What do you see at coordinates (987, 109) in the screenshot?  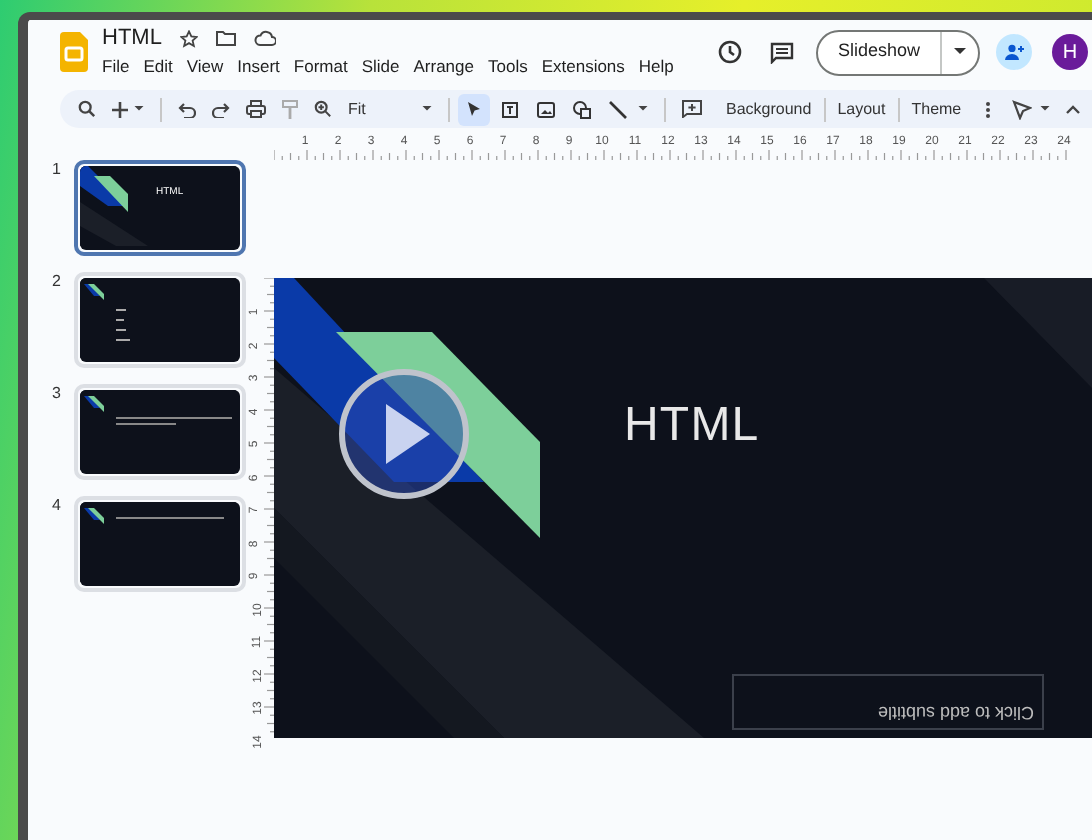 I see `more-options-icon` at bounding box center [987, 109].